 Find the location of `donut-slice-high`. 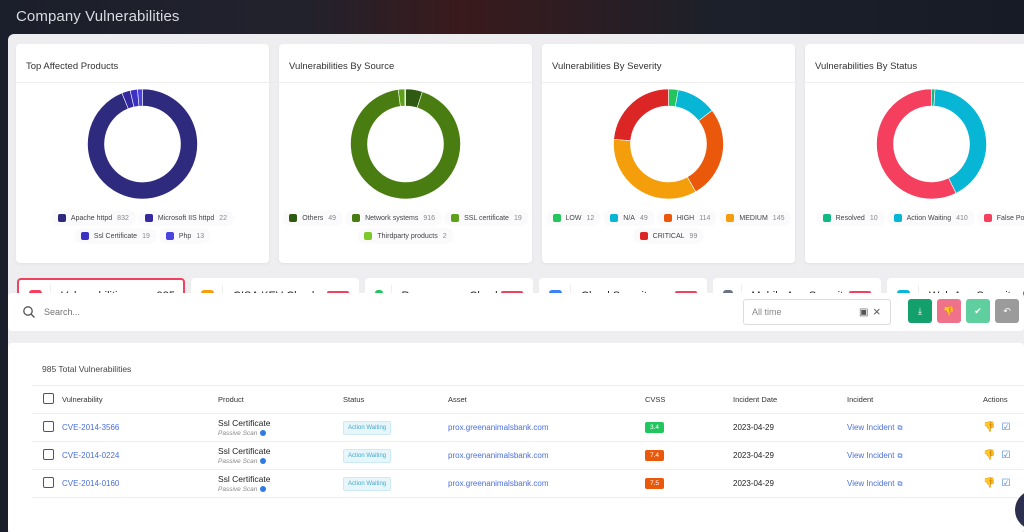

donut-slice-high is located at coordinates (705, 151).